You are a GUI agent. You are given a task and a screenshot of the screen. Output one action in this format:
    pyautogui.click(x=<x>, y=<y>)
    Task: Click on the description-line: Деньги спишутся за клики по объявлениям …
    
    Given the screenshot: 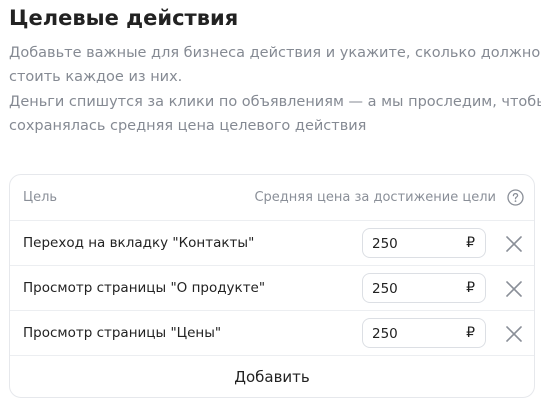 What is the action you would take?
    pyautogui.click(x=275, y=102)
    